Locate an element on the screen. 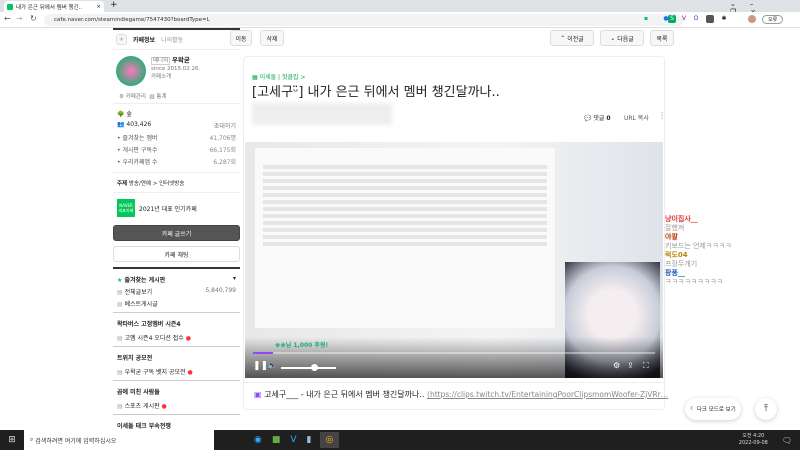  edge-icon: ◉ is located at coordinates (258, 440).